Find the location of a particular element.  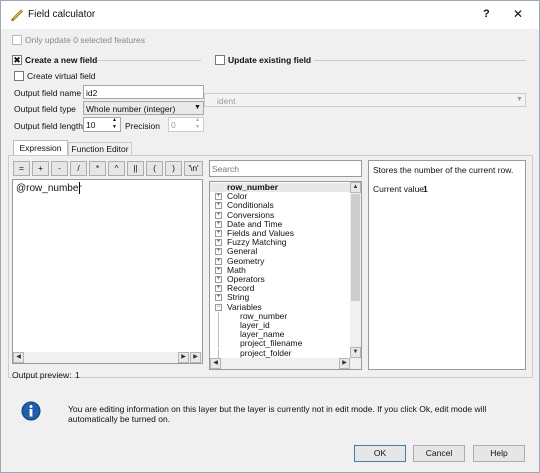

tree-item: row_number is located at coordinates (280, 316).